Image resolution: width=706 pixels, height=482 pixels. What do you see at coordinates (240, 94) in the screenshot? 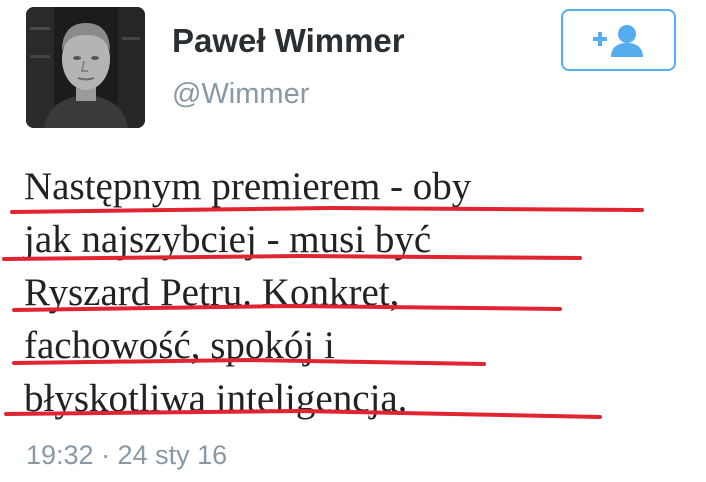
I see `user-handle: @Wimmer` at bounding box center [240, 94].